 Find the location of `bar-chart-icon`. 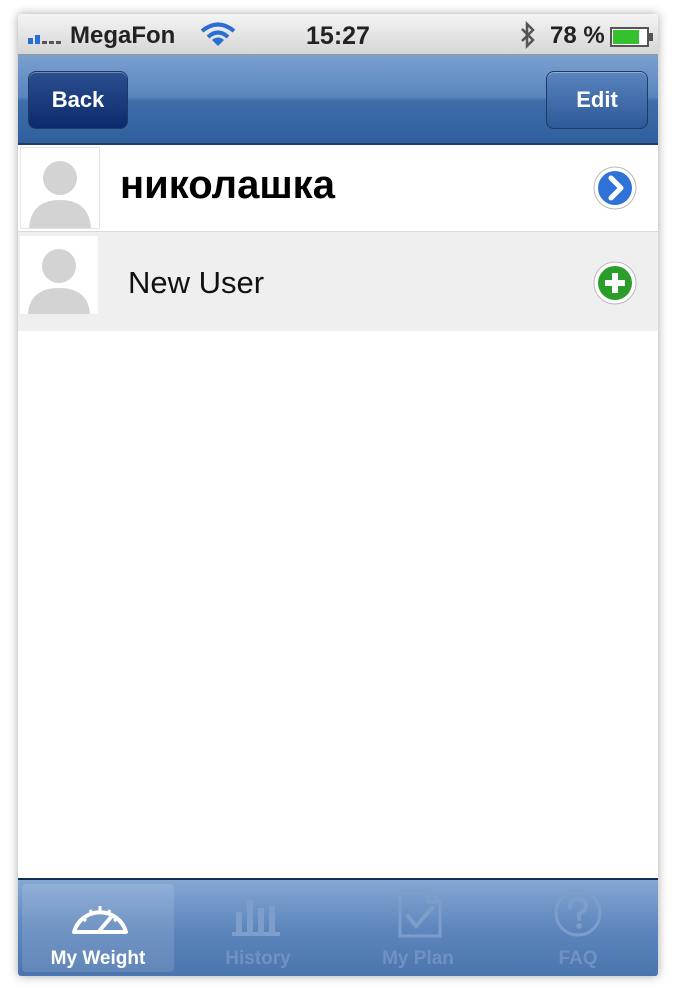

bar-chart-icon is located at coordinates (256, 918).